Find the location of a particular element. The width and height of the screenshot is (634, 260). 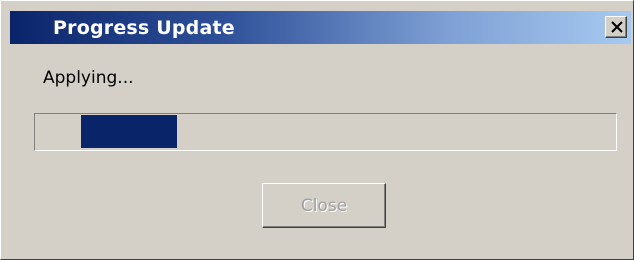

window-title: Progress Update is located at coordinates (144, 28).